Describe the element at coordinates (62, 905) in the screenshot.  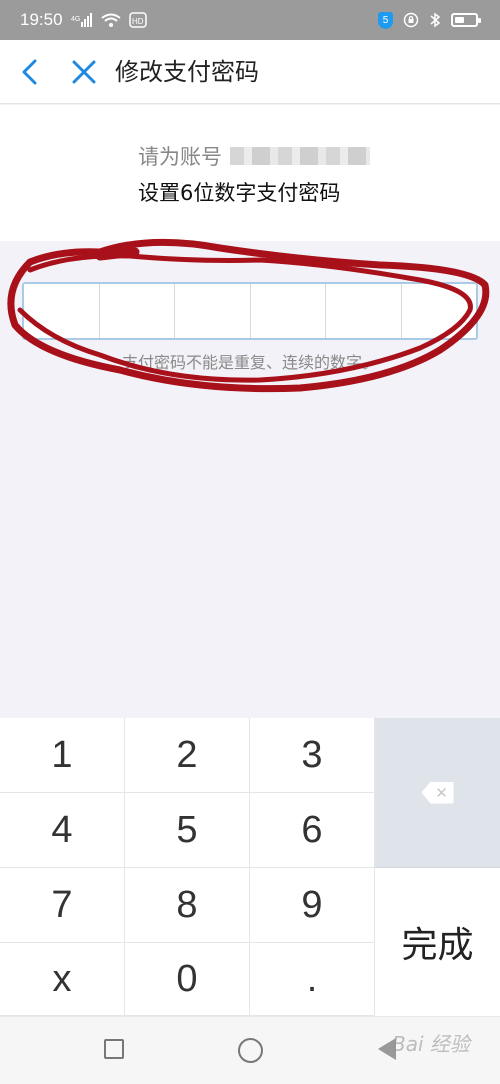
I see `key-7: 7` at that location.